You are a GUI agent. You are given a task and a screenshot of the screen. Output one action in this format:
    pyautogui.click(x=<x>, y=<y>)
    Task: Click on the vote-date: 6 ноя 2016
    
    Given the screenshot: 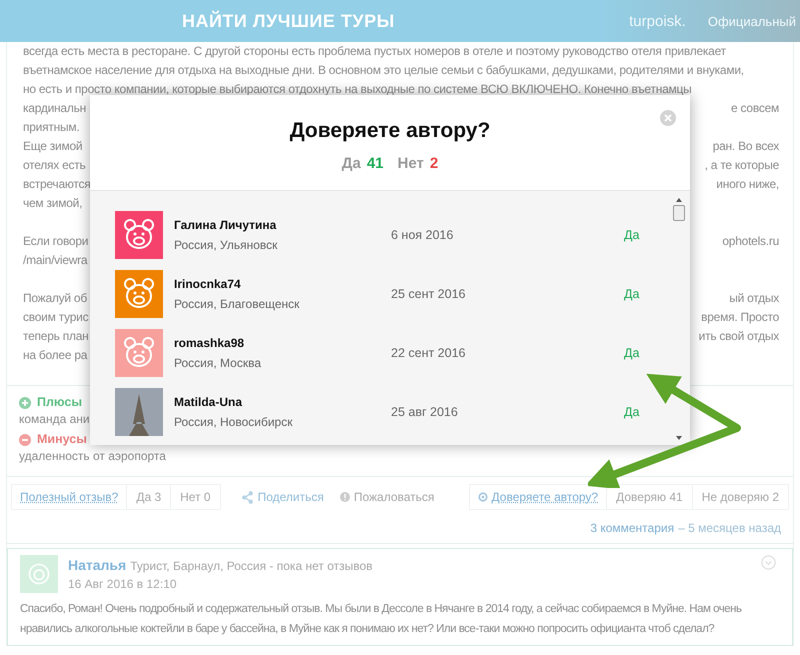 What is the action you would take?
    pyautogui.click(x=422, y=235)
    